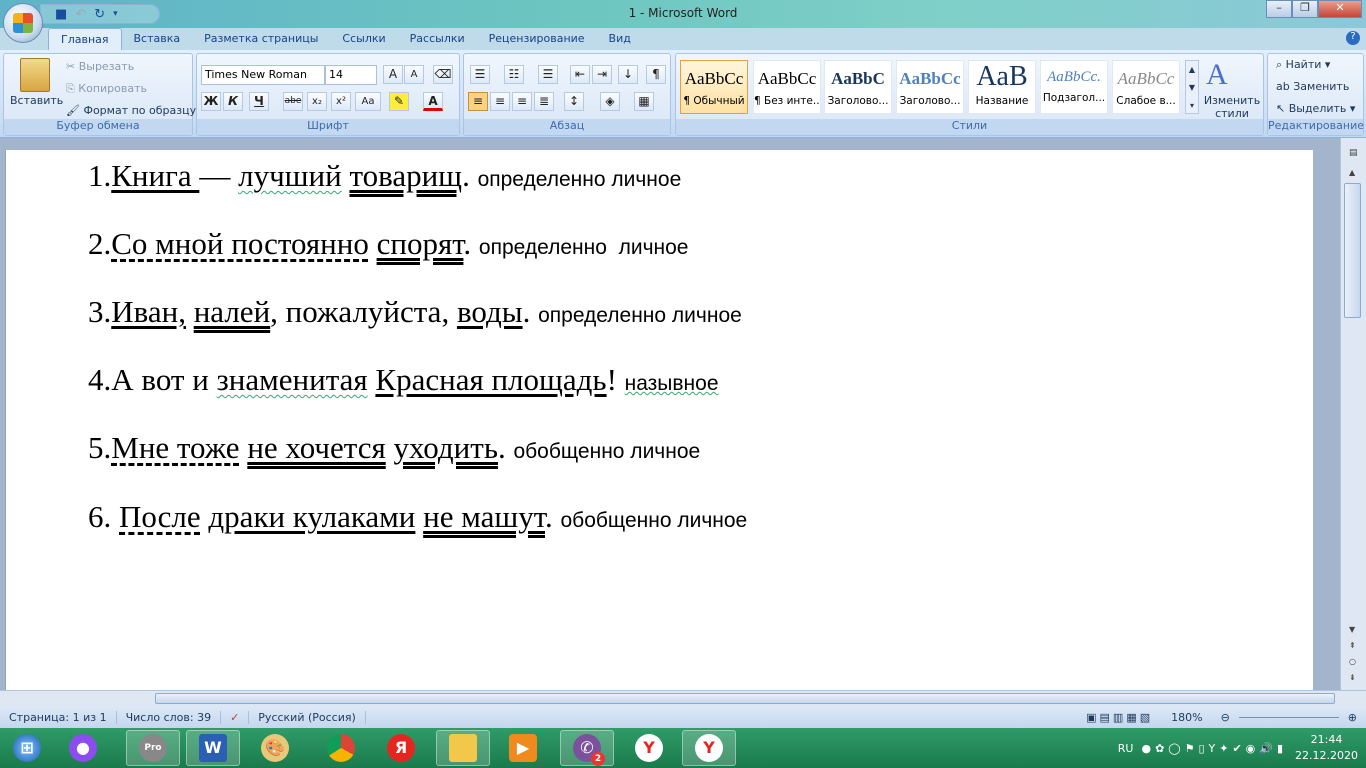 The height and width of the screenshot is (768, 1366). Describe the element at coordinates (263, 75) in the screenshot. I see `font-name-select: Times New Roman` at that location.